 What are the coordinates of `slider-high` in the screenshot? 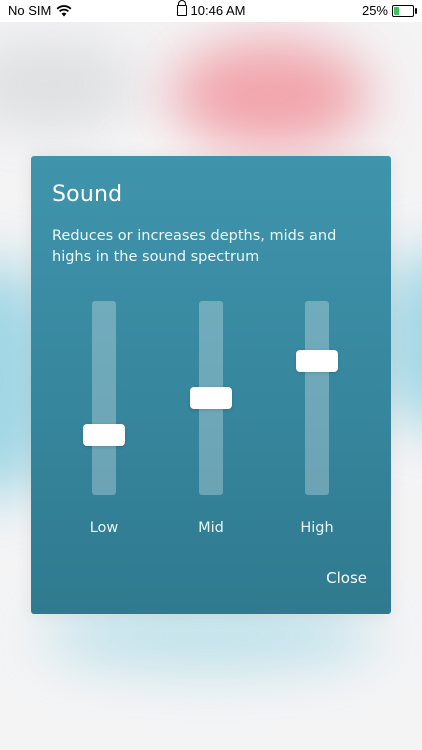 It's located at (317, 398).